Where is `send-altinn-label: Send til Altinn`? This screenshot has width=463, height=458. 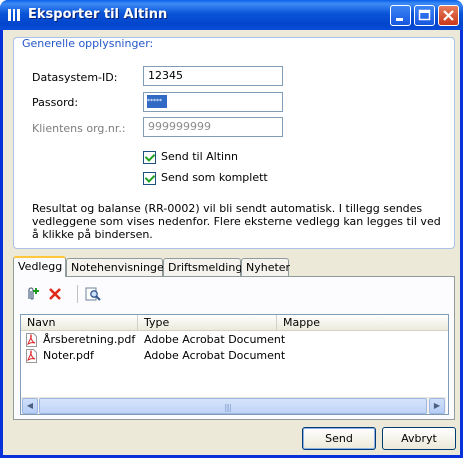 send-altinn-label: Send til Altinn is located at coordinates (199, 156).